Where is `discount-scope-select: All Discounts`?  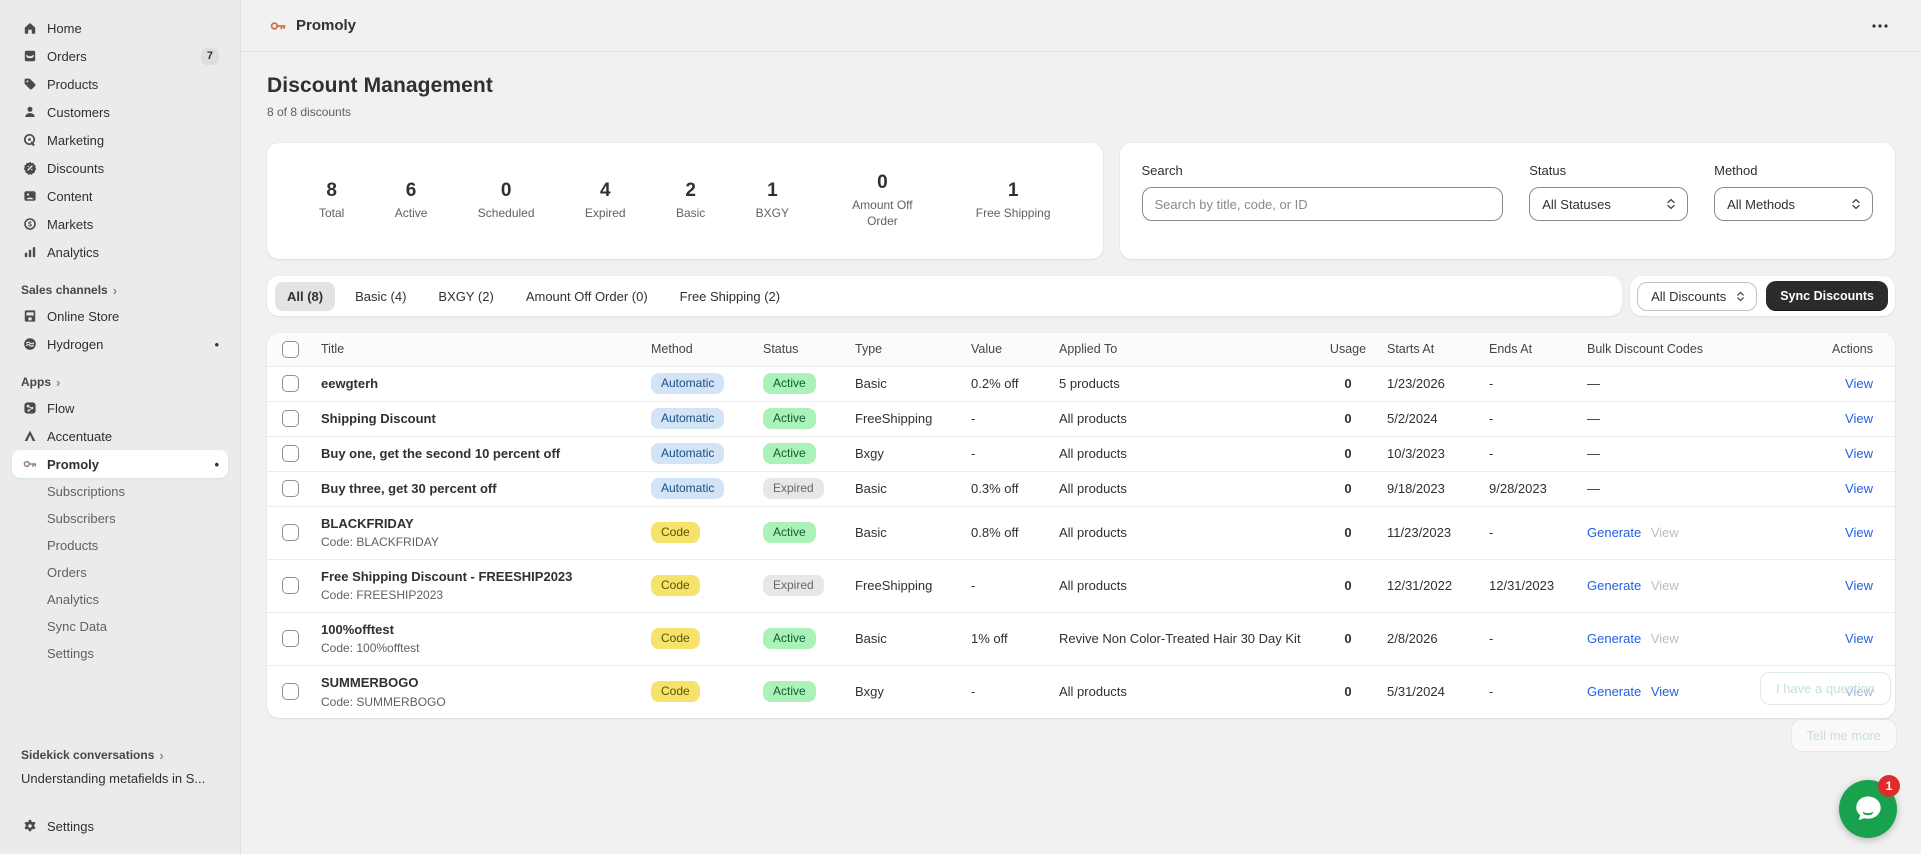 discount-scope-select: All Discounts is located at coordinates (1697, 296).